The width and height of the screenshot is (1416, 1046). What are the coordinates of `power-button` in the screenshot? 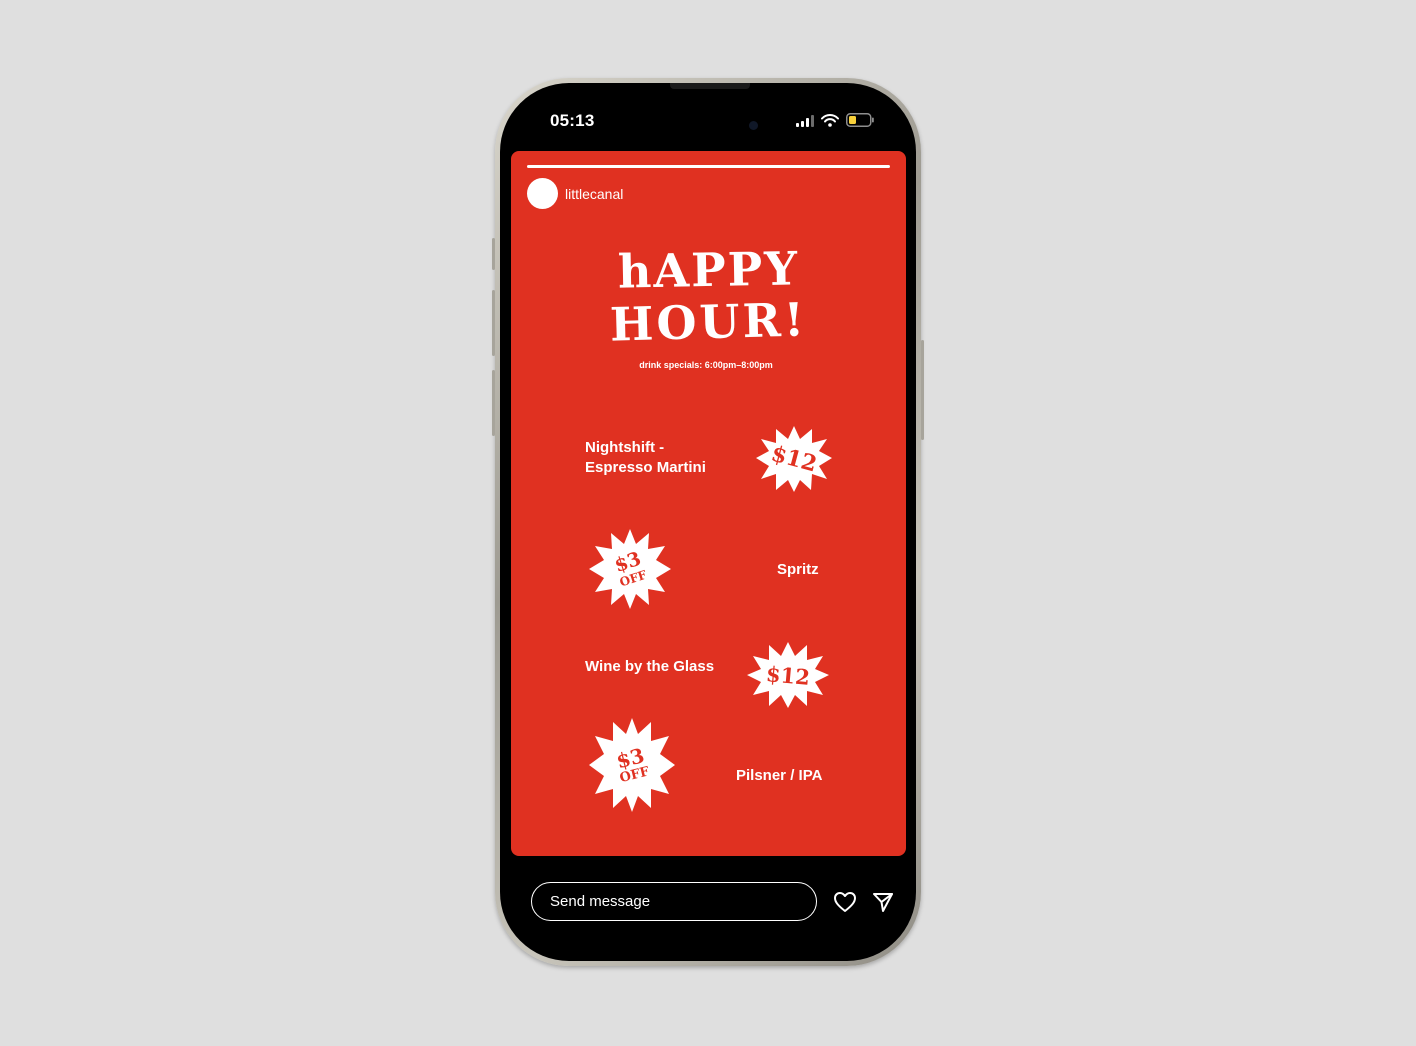 It's located at (922, 390).